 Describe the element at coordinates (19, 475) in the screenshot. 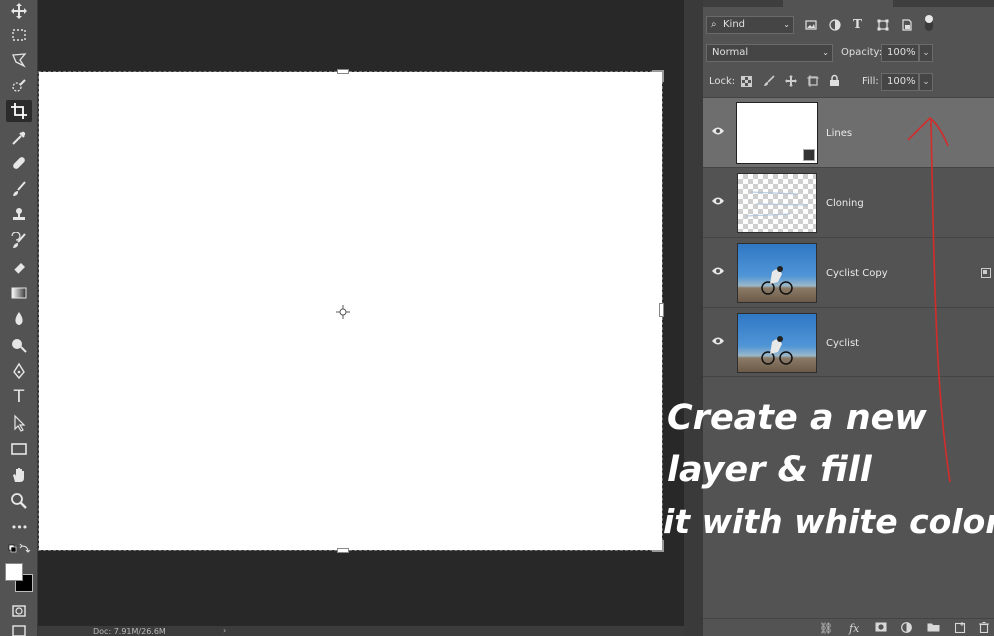

I see `hand-tool-icon` at that location.